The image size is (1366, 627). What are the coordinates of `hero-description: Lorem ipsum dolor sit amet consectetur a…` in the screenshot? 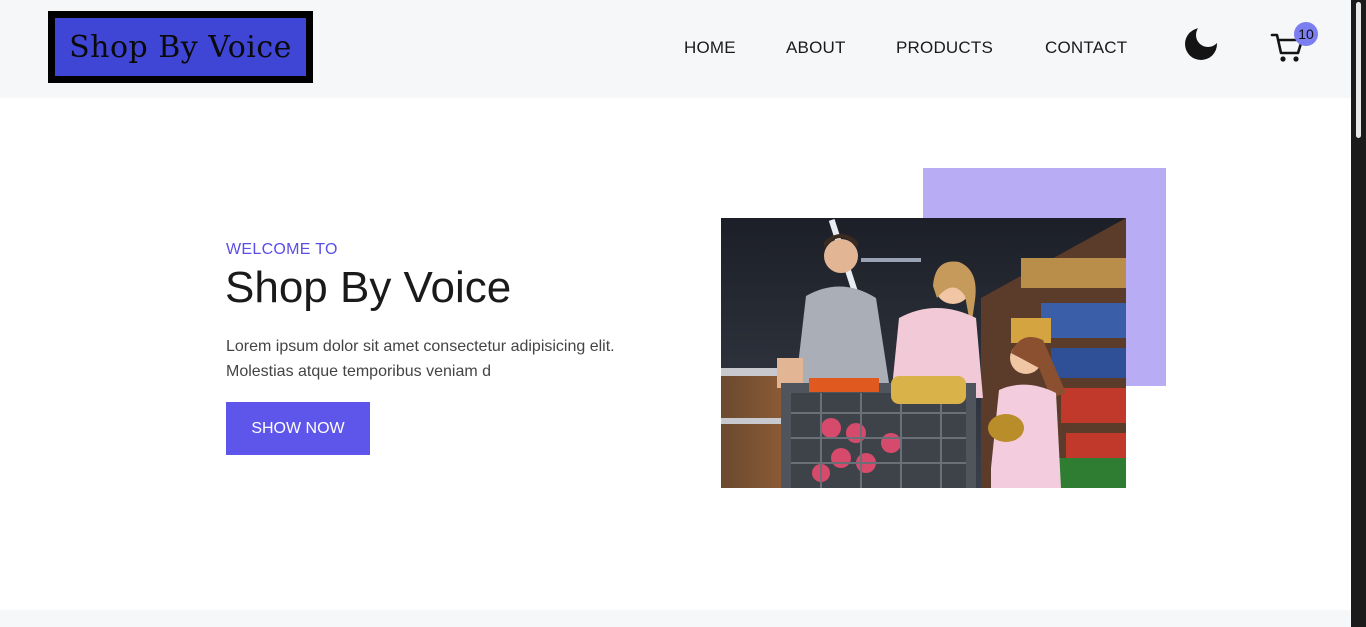 It's located at (420, 359).